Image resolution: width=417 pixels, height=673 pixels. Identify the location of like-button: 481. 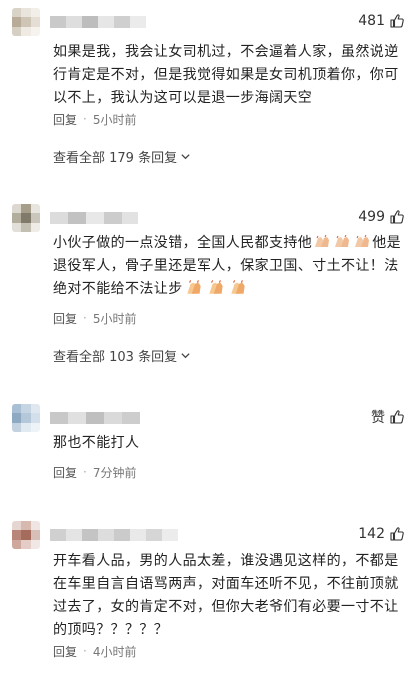
(381, 21).